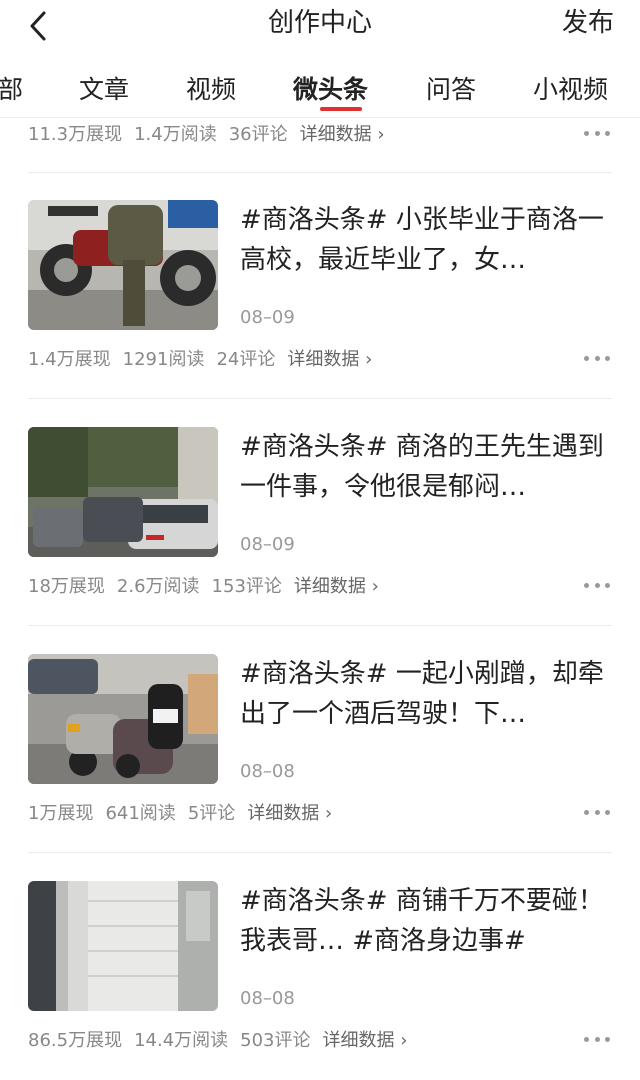 The image size is (640, 1080). I want to click on views-count: 11.3万展现, so click(75, 134).